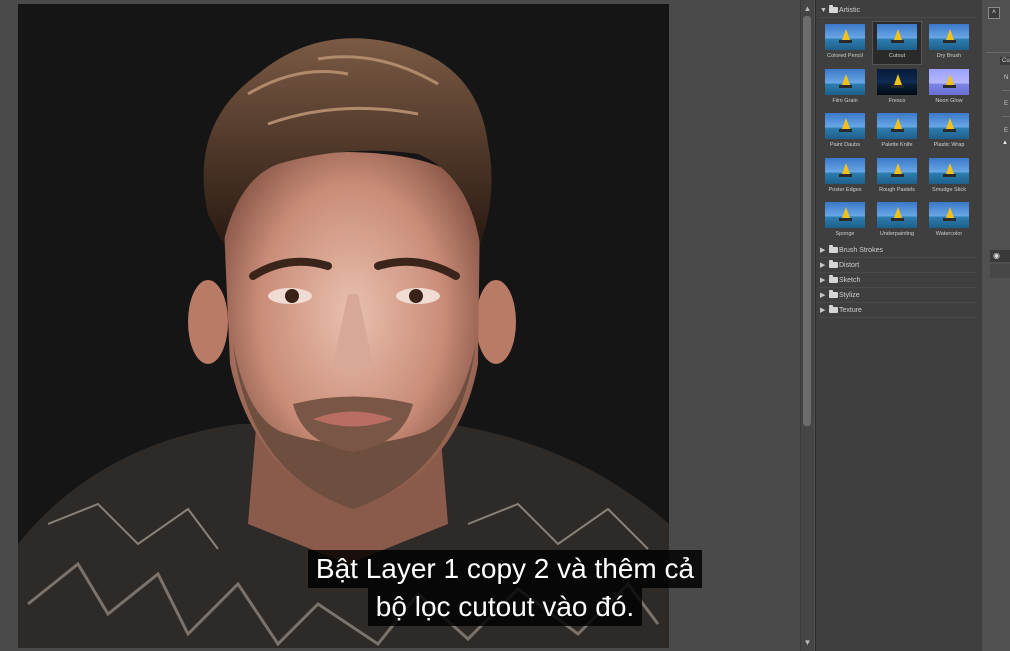  Describe the element at coordinates (898, 11) in the screenshot. I see `folder-artistic: ▼ Artistic` at that location.